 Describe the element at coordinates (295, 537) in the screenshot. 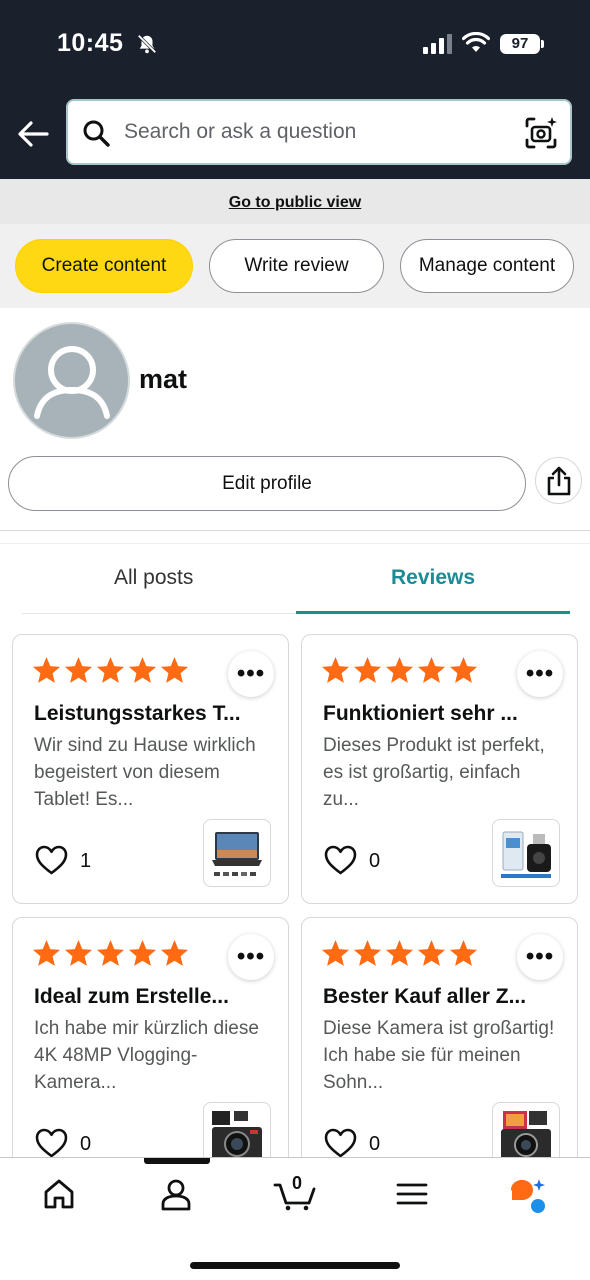

I see `section-divider` at that location.